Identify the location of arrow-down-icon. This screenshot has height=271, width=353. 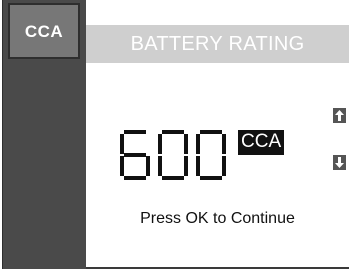
(339, 162).